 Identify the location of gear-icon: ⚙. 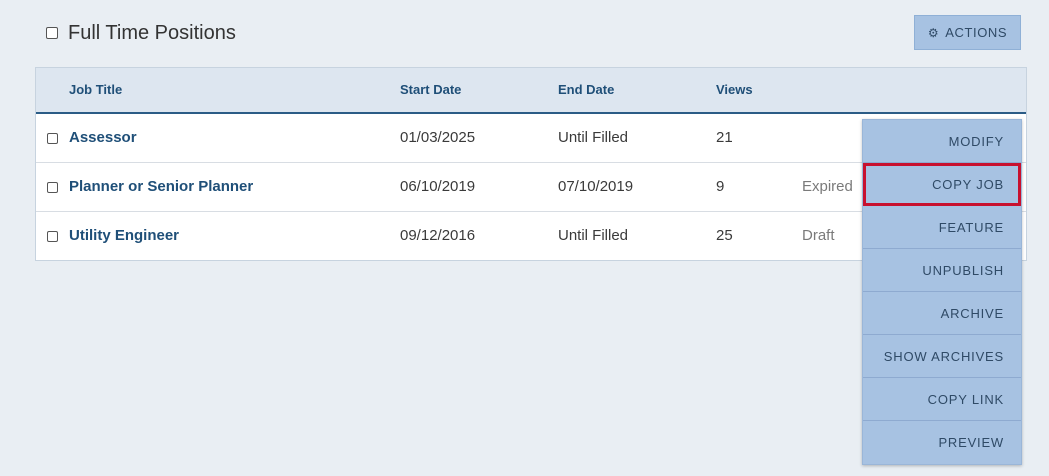
(933, 32).